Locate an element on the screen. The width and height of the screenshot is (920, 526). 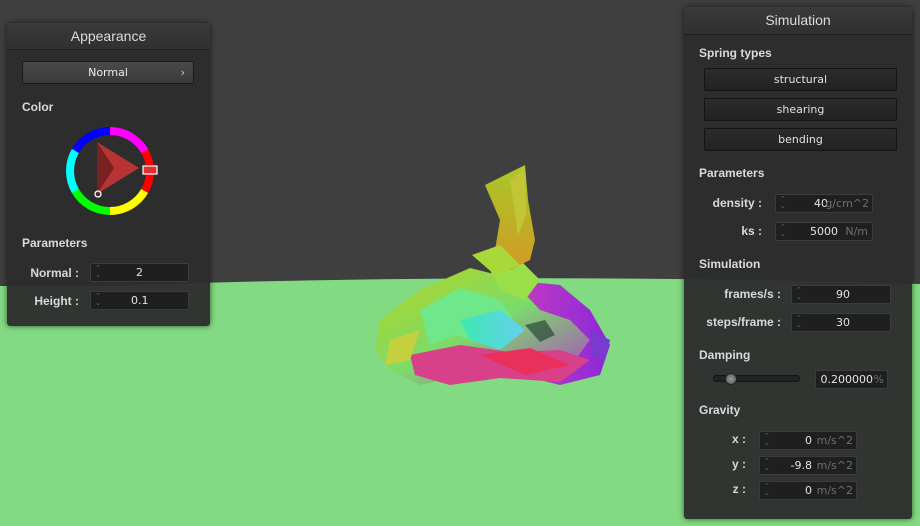
appearance-mode-select: Normal › is located at coordinates (108, 72).